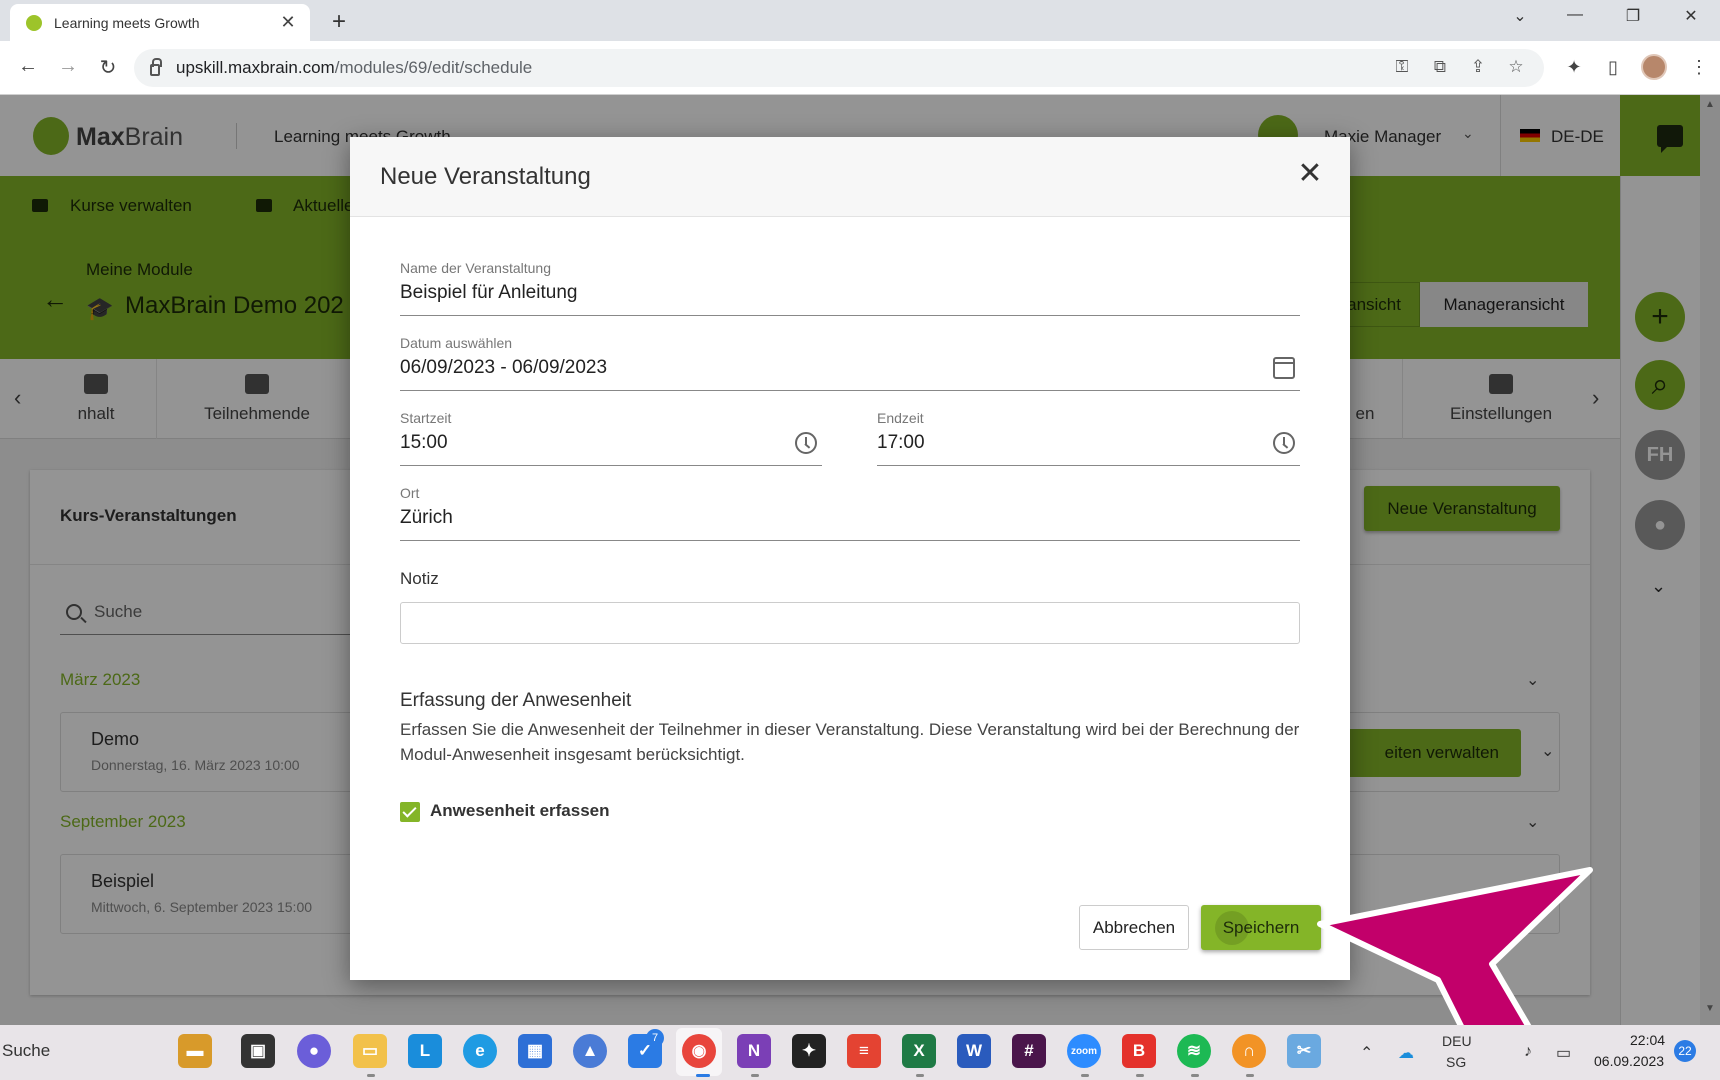 The width and height of the screenshot is (1720, 1080). Describe the element at coordinates (535, 1051) in the screenshot. I see `store-icon: ▦` at that location.